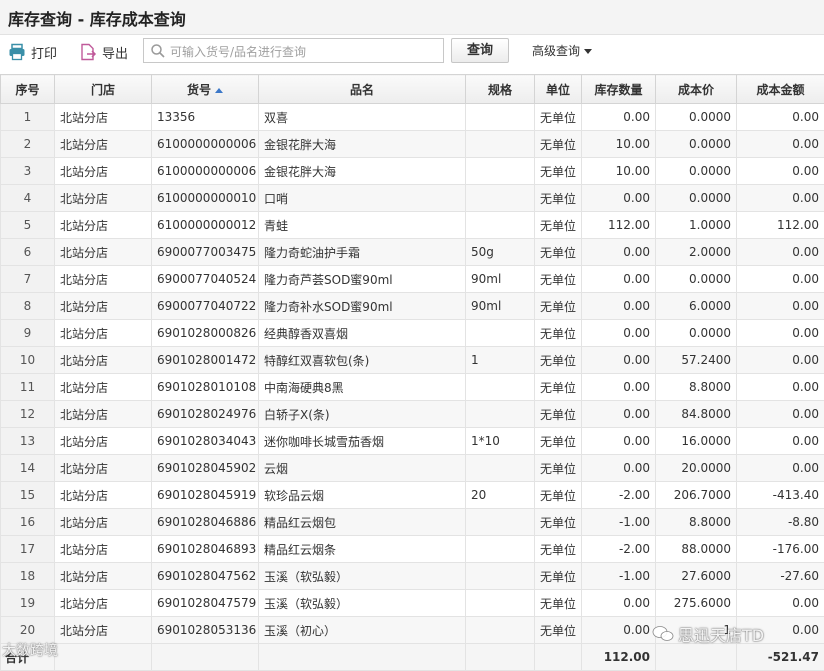 This screenshot has width=824, height=671. What do you see at coordinates (696, 468) in the screenshot?
I see `row-cost-price: 20.0000` at bounding box center [696, 468].